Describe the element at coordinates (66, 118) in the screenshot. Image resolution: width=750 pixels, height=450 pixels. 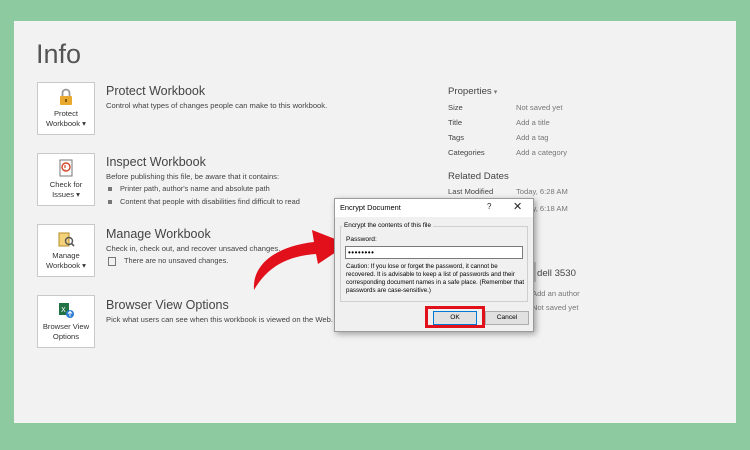
I see `protect-workbook-tile-label: Protect Workbook ▾` at that location.